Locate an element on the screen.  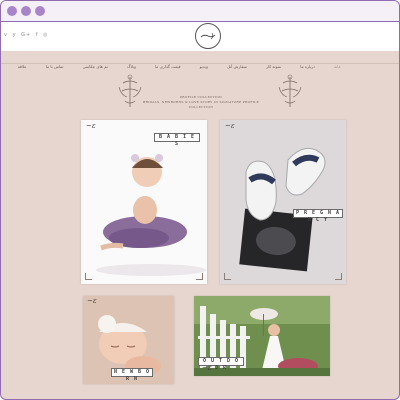
gallery-card-pregnancy: ~ɛ P R E G N A N C Y is located at coordinates (283, 202).